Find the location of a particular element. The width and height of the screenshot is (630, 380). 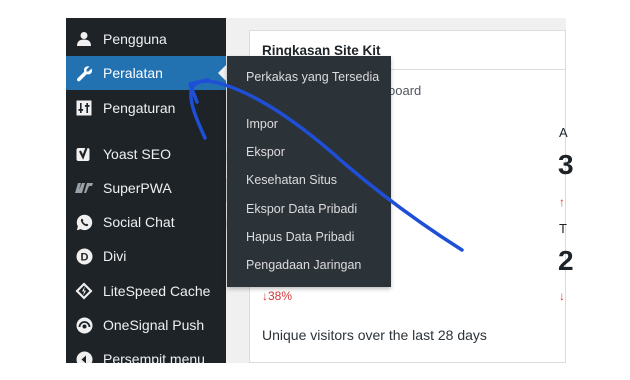

sidebar-item-label: LiteSpeed Cache is located at coordinates (157, 291).